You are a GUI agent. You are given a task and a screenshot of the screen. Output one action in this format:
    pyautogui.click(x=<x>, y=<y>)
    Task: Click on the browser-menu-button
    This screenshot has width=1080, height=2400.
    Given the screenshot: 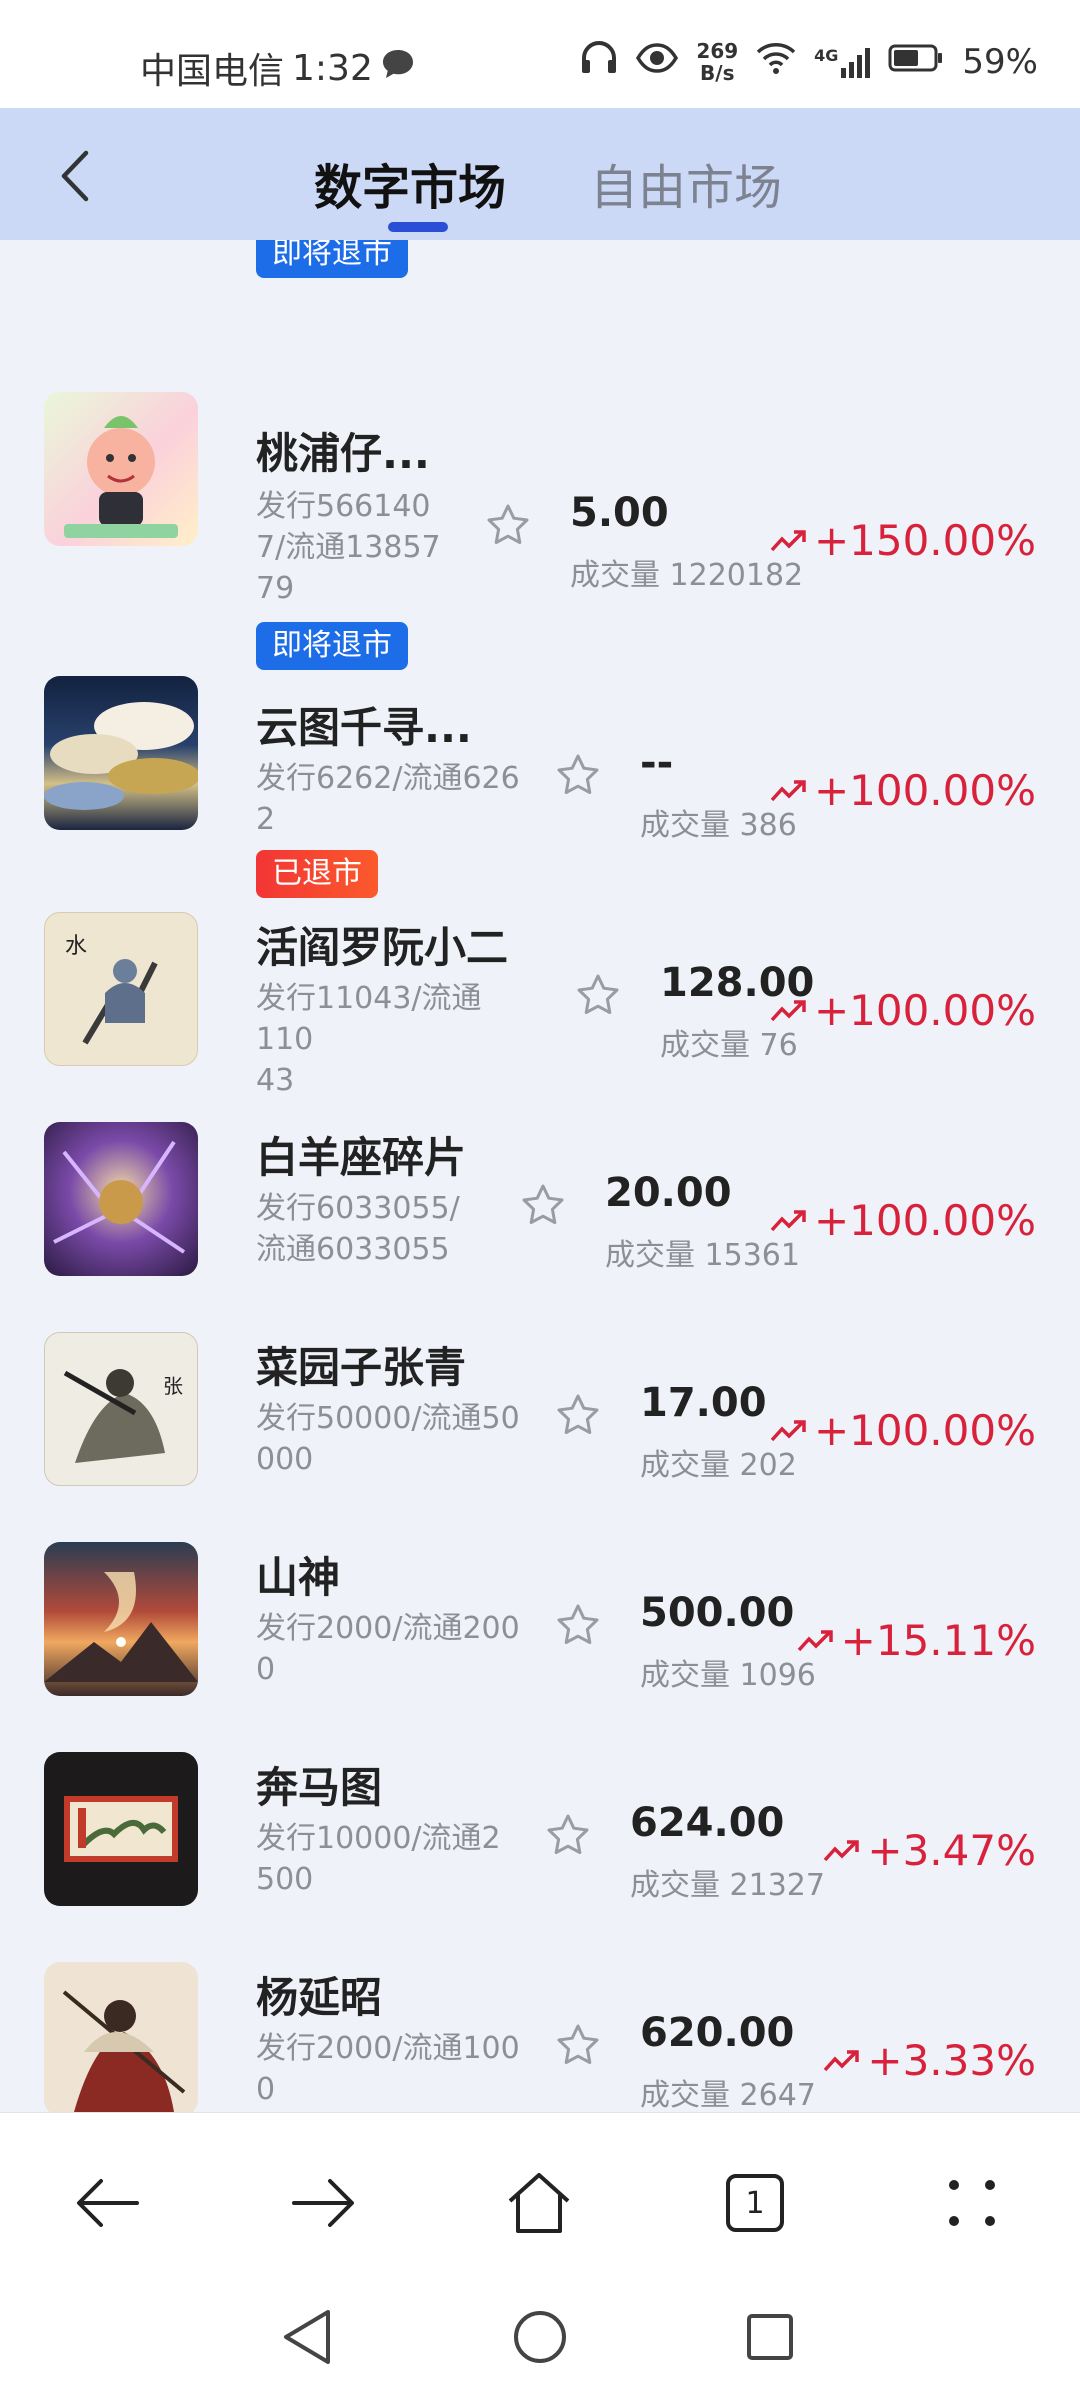 What is the action you would take?
    pyautogui.click(x=972, y=2203)
    